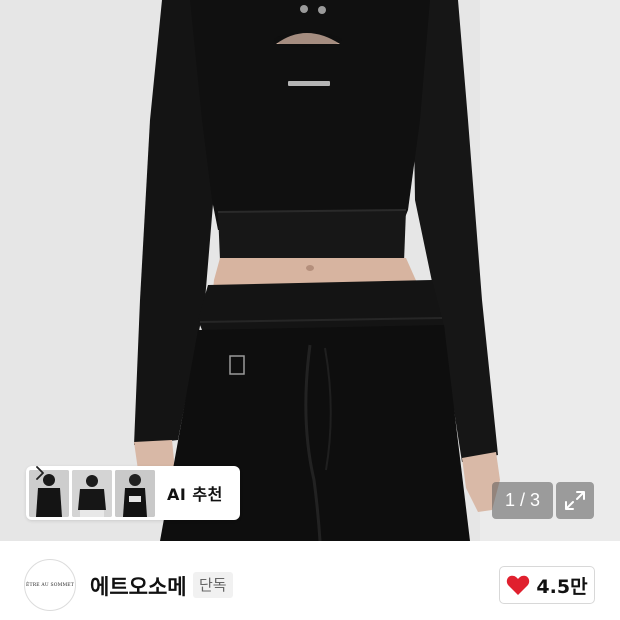  What do you see at coordinates (522, 500) in the screenshot?
I see `image-pager: 1 / 3` at bounding box center [522, 500].